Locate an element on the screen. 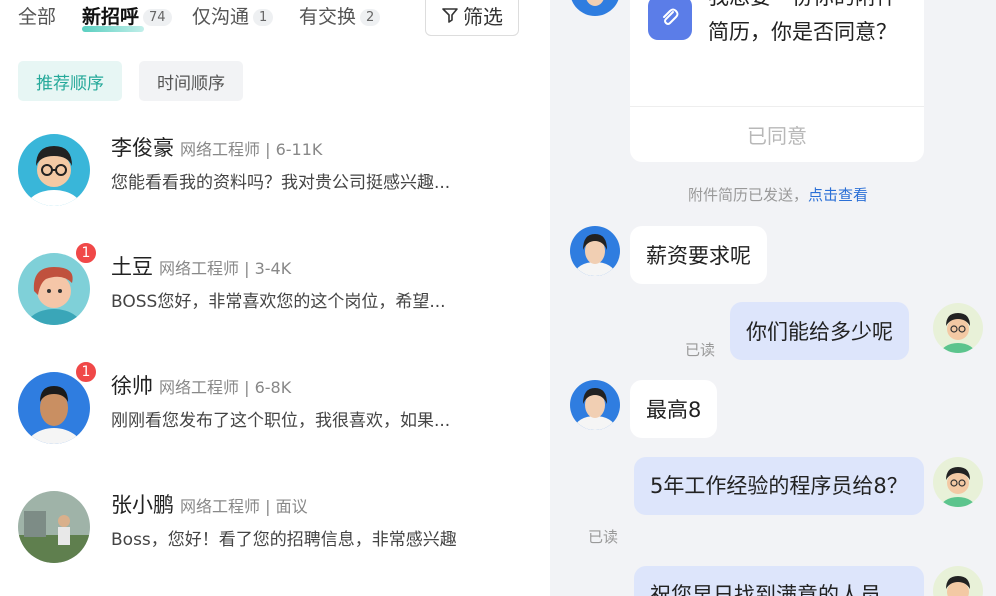 This screenshot has width=996, height=596. outgoing-message: 祝您早日找到满意的人员 is located at coordinates (779, 581).